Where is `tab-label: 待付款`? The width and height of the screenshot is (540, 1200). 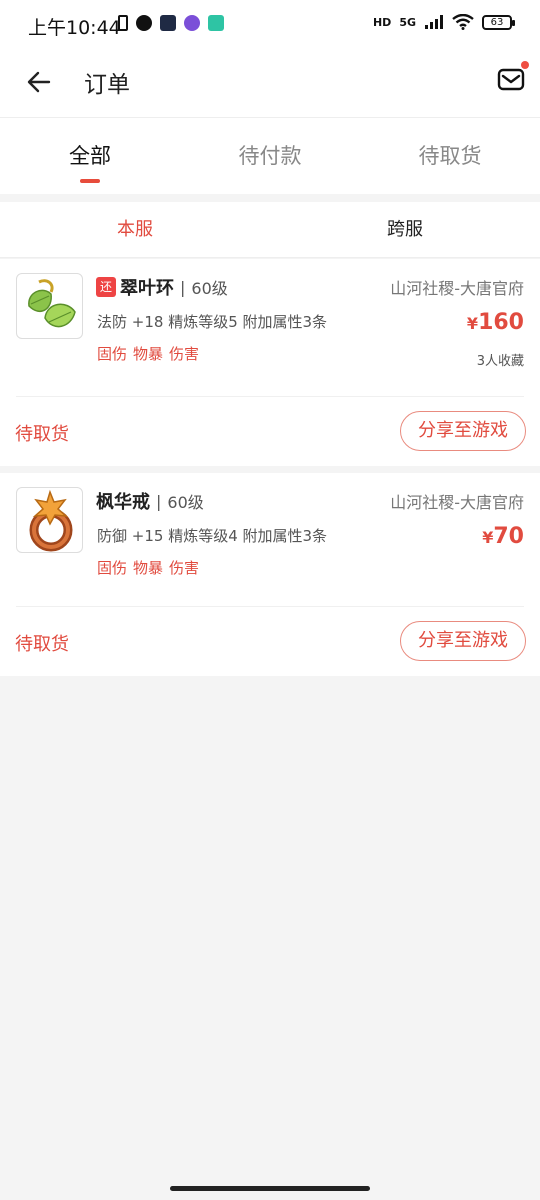
tab-label: 待付款 is located at coordinates (270, 156).